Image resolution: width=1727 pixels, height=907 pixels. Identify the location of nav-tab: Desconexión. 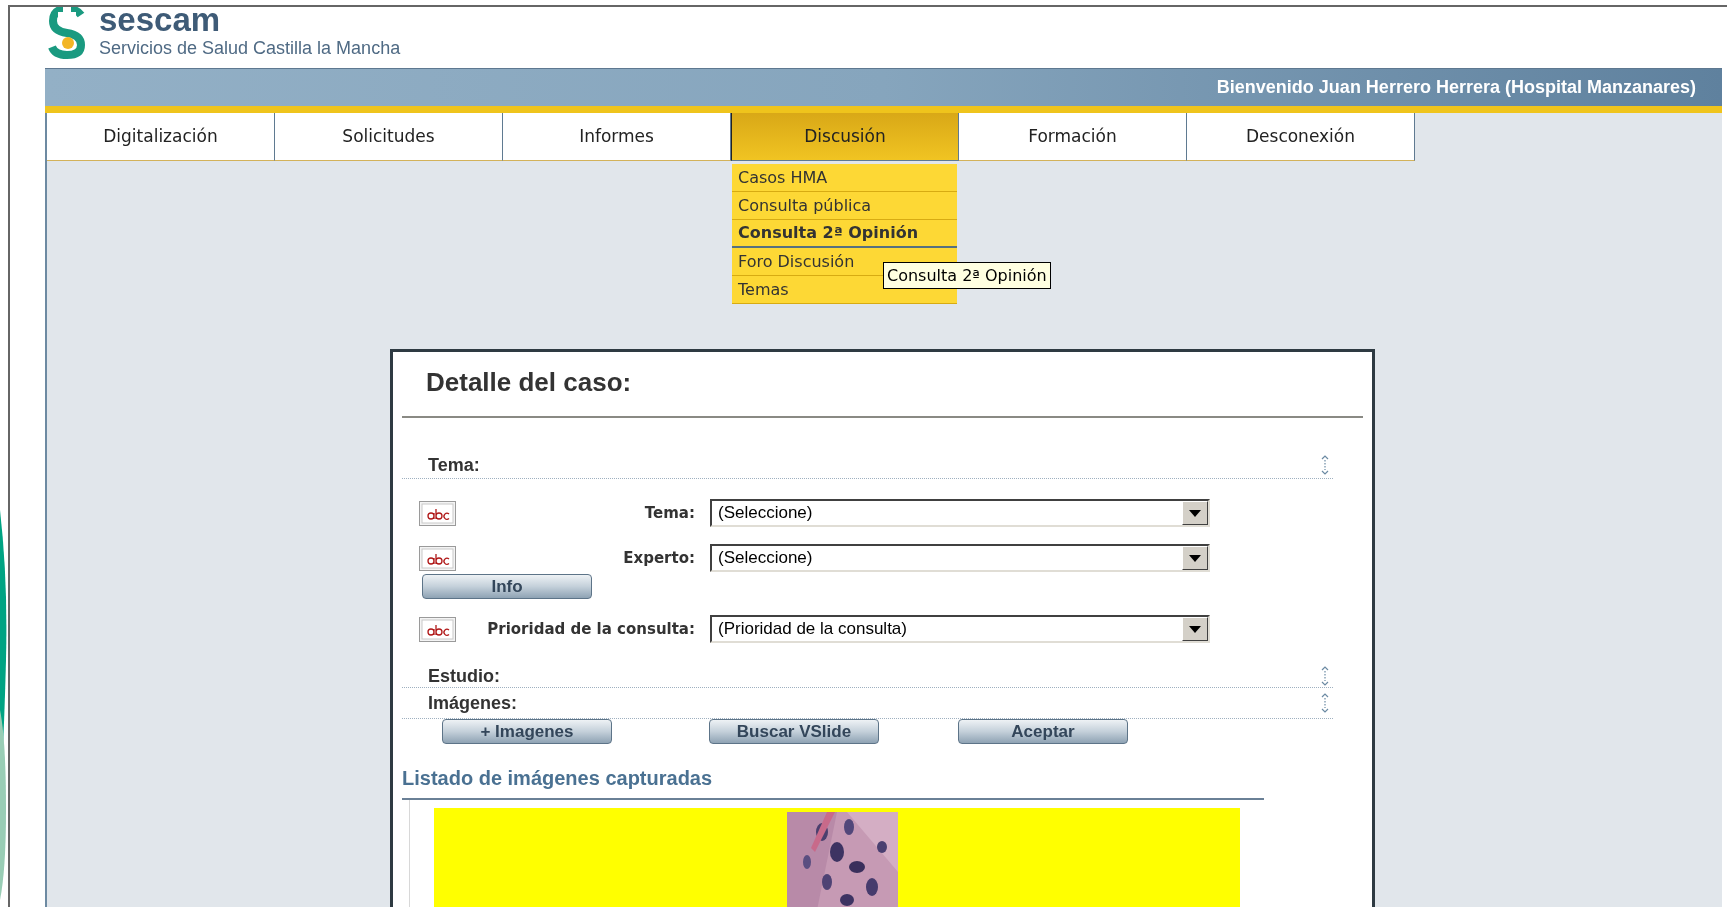
(1301, 137).